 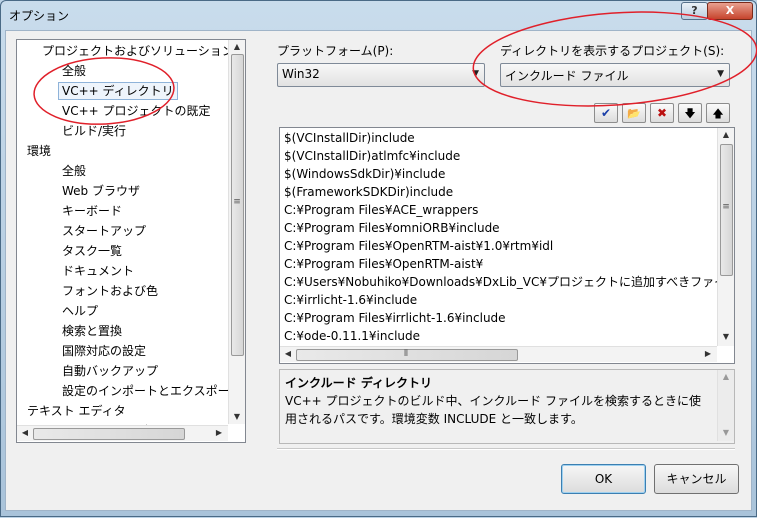 What do you see at coordinates (498, 354) in the screenshot?
I see `dirlist-hscroll: ◀ ⦀ ▶` at bounding box center [498, 354].